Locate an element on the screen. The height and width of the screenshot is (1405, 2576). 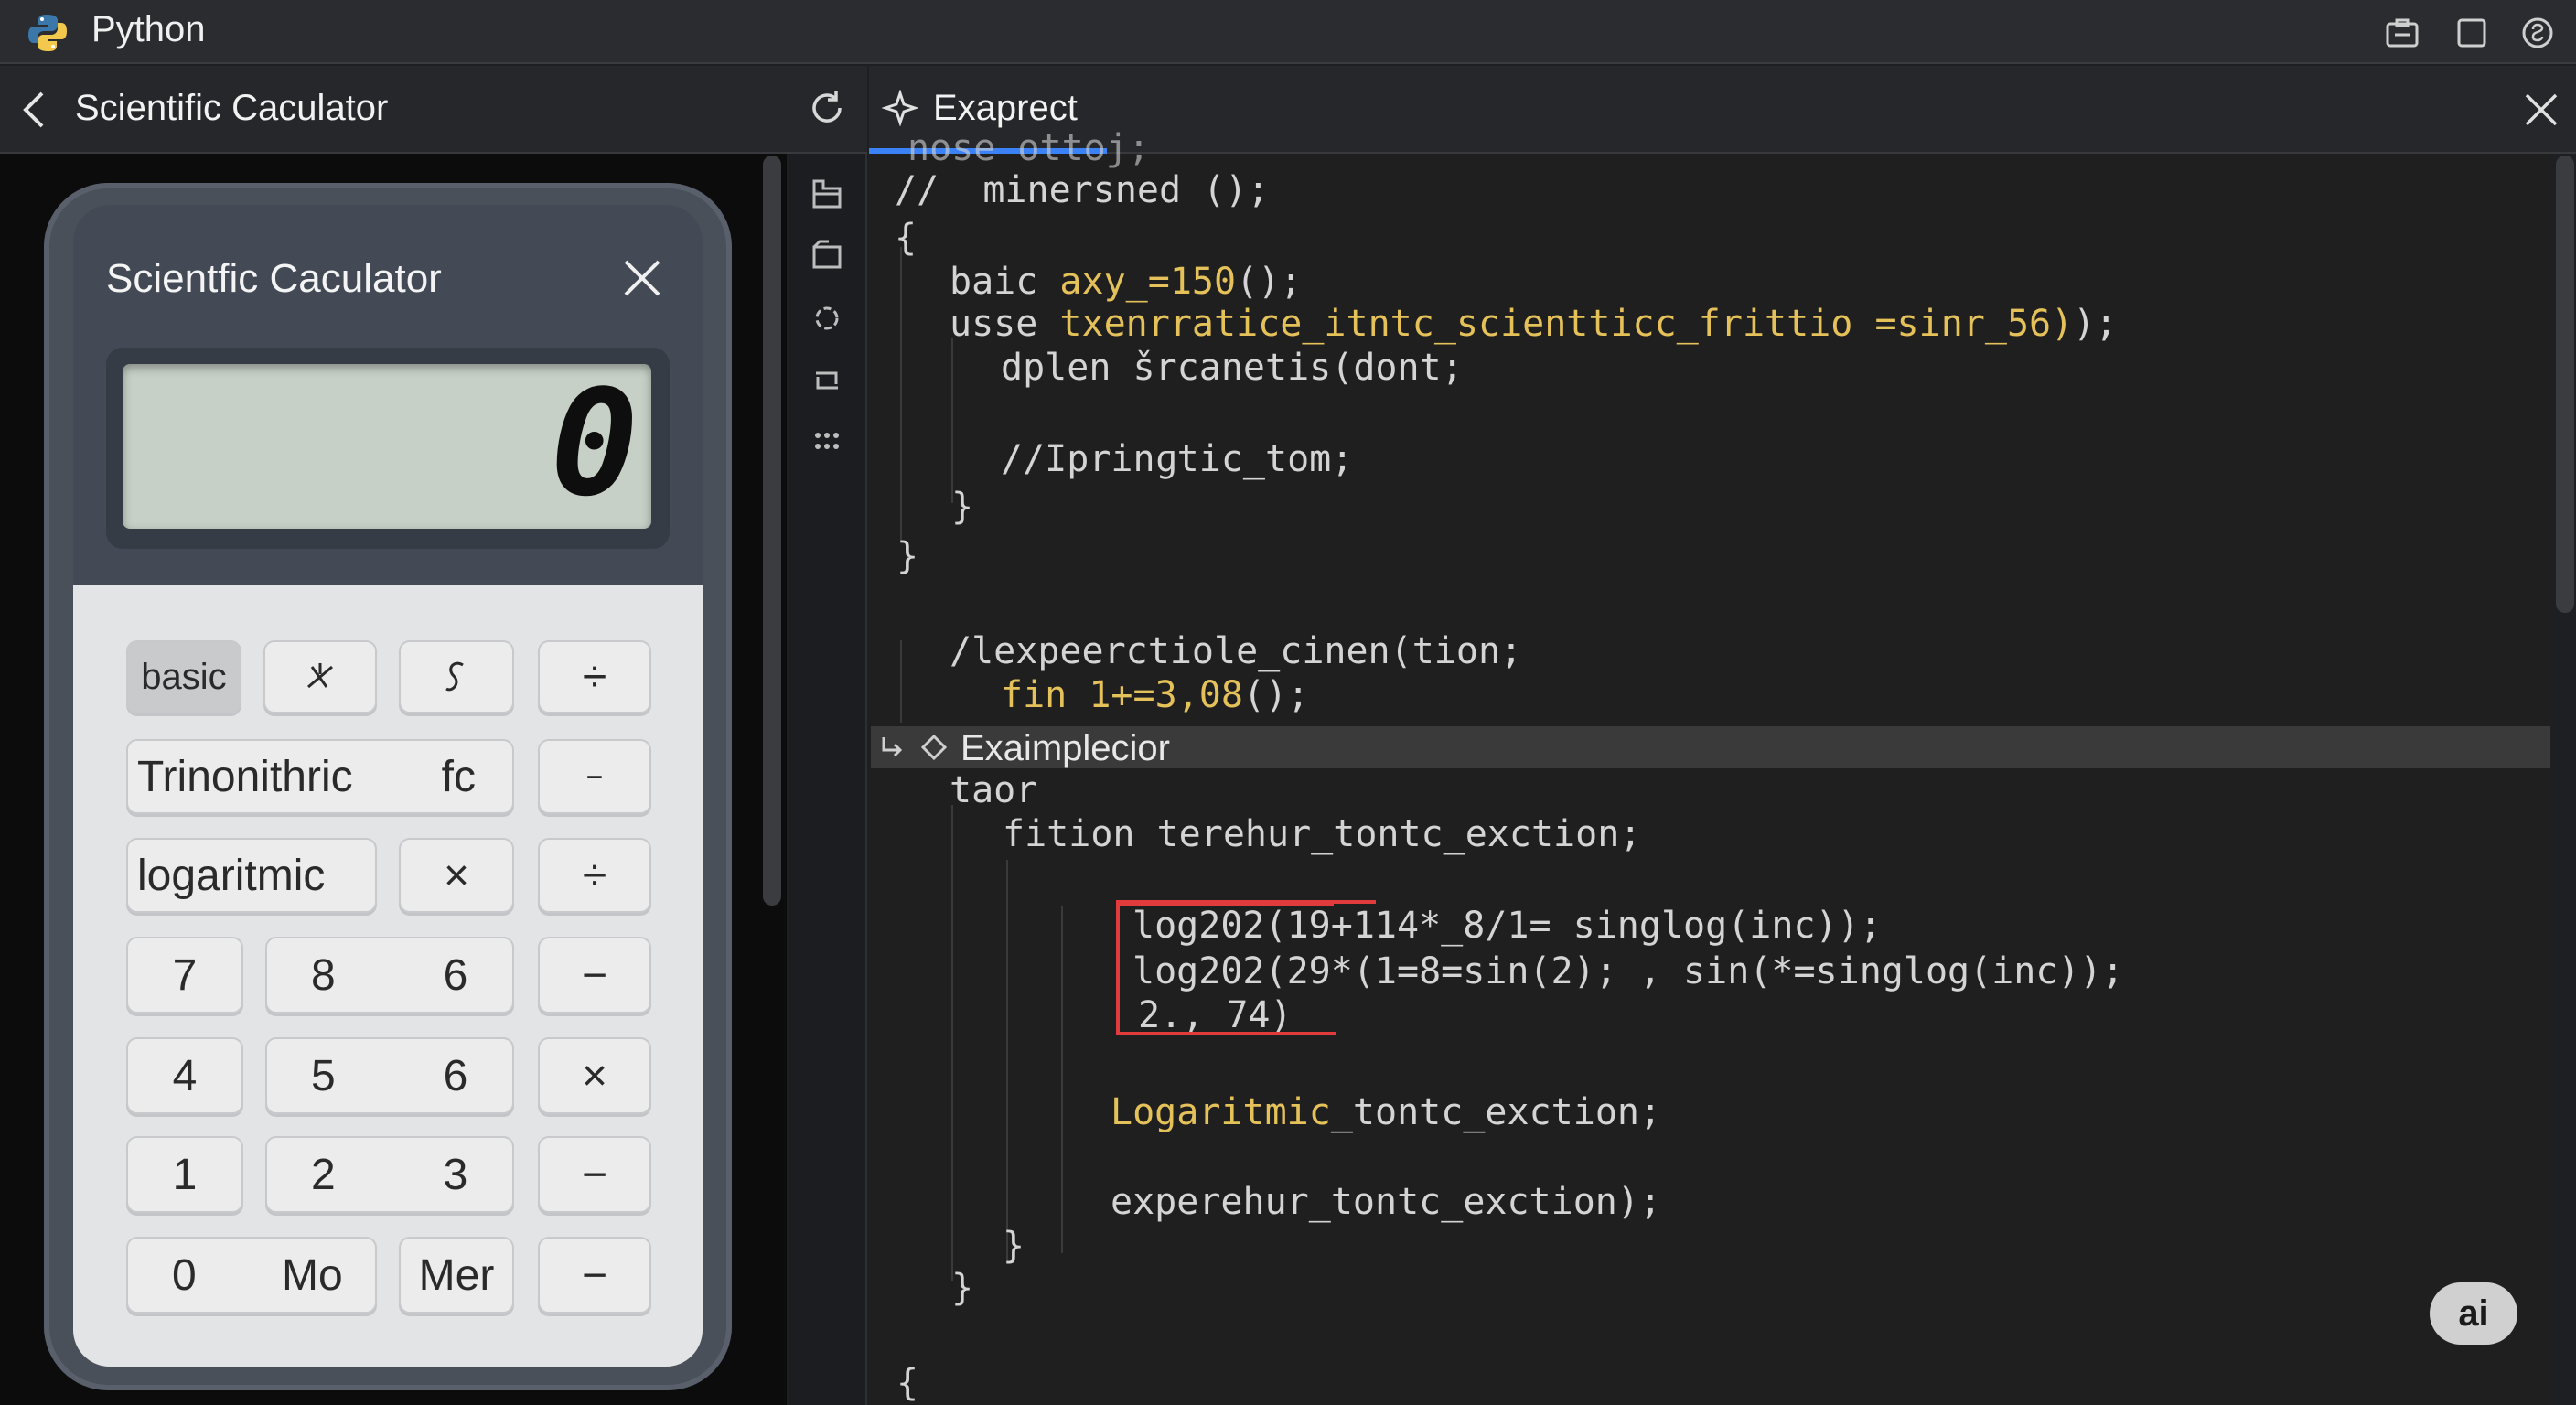
tab-exaprect: Exaprect is located at coordinates (1006, 109).